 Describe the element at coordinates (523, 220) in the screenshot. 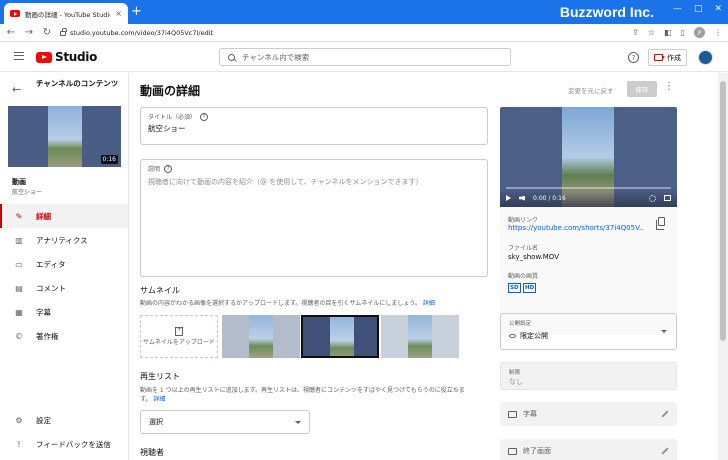

I see `video-link-label: 動画リンク` at that location.